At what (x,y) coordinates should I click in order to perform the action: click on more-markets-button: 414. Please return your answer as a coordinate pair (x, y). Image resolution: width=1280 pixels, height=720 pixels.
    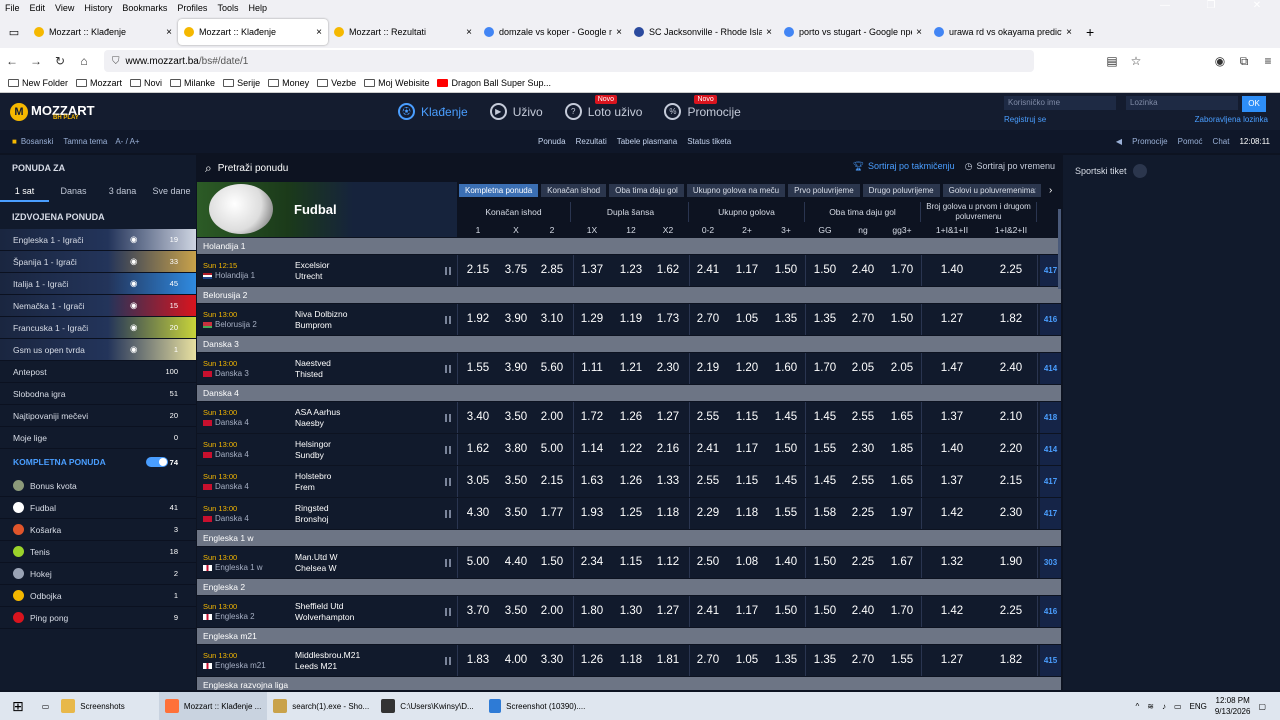
    Looking at the image, I should click on (1050, 368).